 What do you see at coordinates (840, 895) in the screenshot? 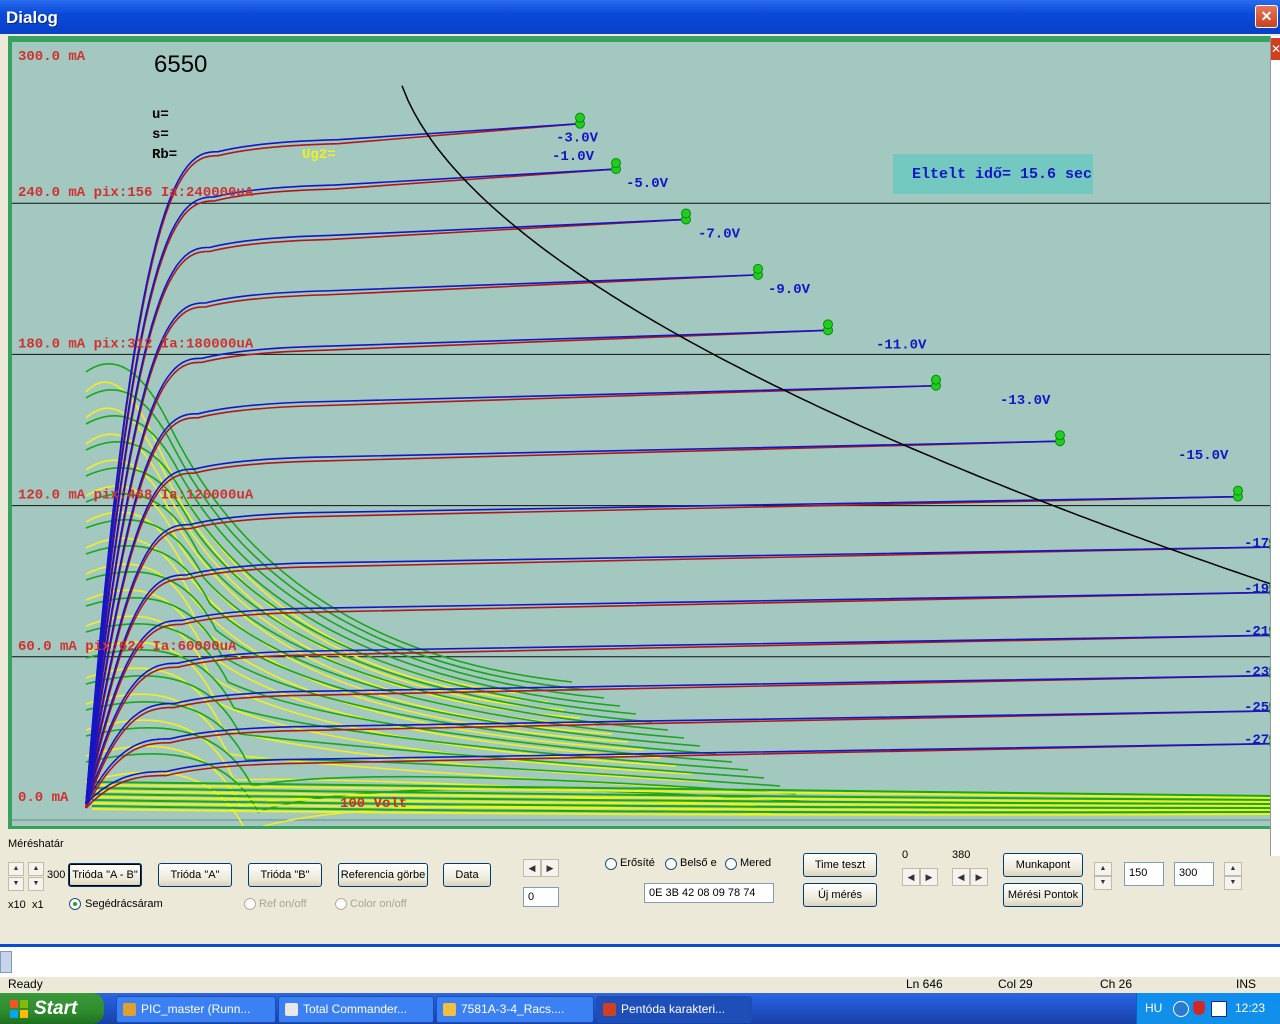
I see `uj-meres-button: Új mérés` at bounding box center [840, 895].